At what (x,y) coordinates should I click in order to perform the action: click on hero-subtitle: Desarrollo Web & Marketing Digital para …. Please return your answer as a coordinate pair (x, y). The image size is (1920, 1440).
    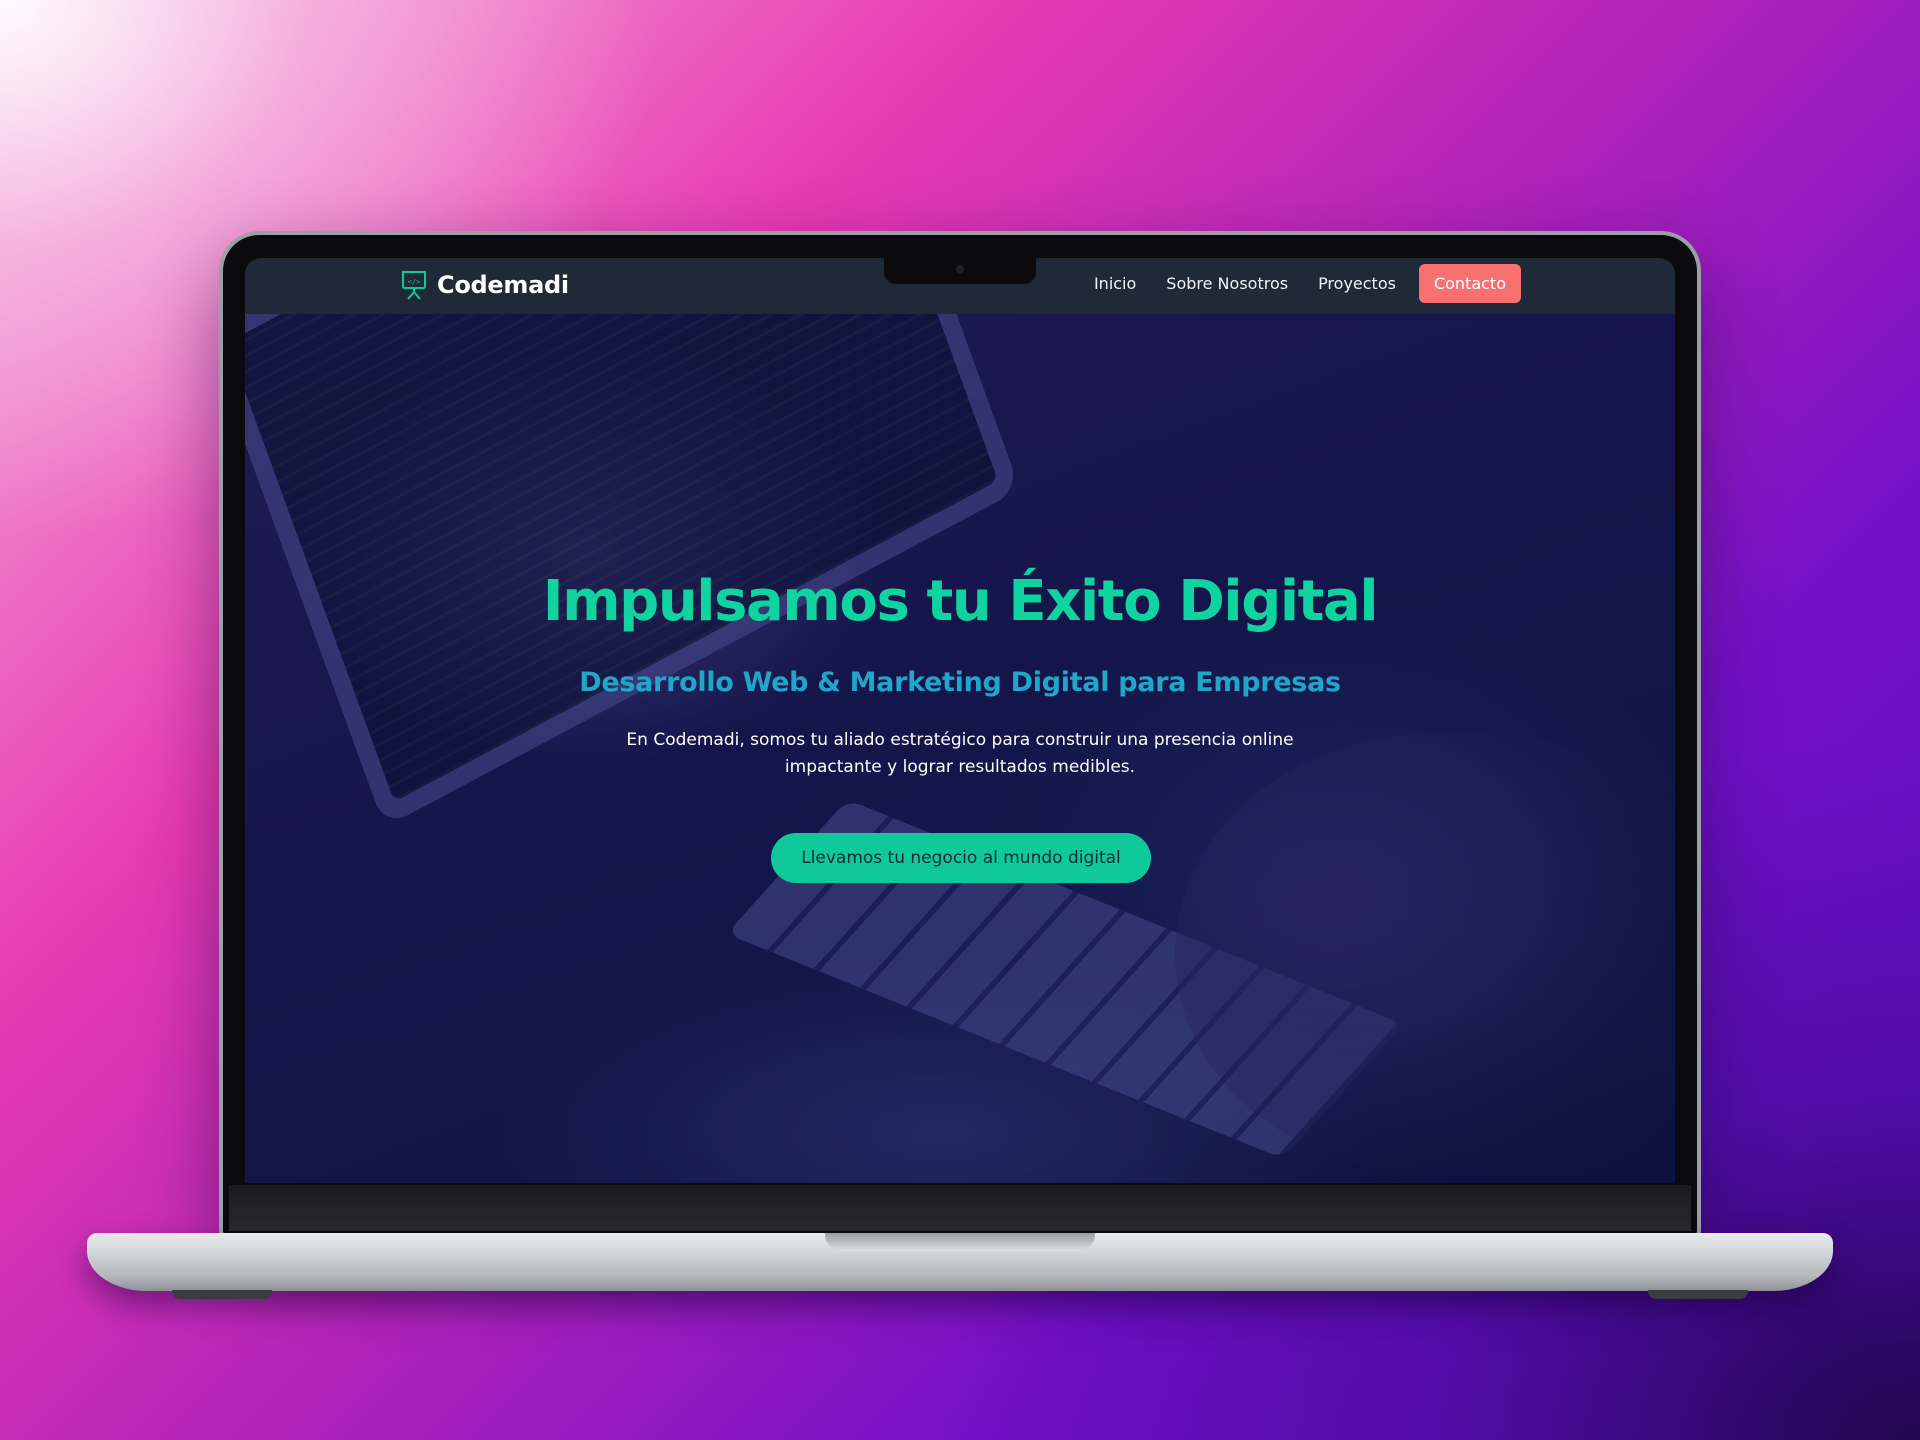
    Looking at the image, I should click on (960, 682).